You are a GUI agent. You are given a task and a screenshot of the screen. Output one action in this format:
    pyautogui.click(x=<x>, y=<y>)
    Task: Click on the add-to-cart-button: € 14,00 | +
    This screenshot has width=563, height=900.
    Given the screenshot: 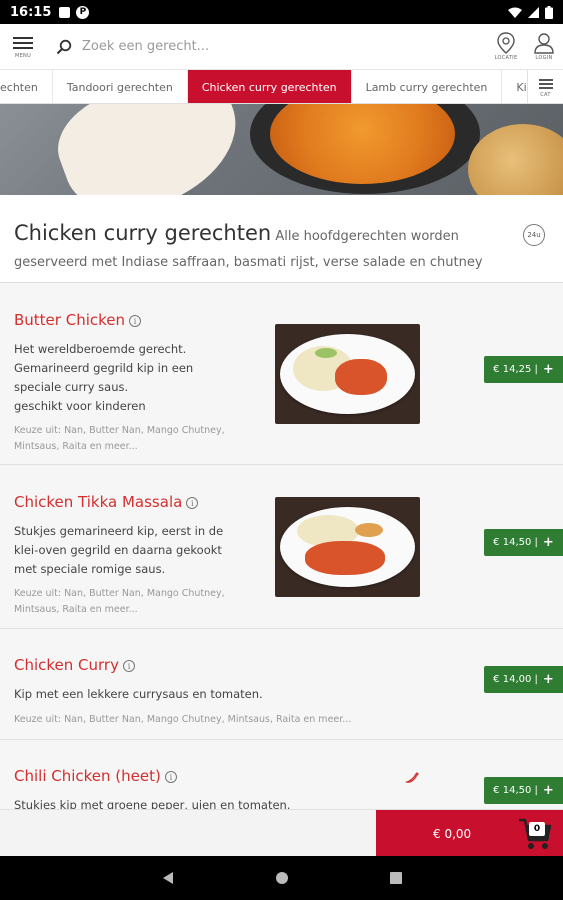 What is the action you would take?
    pyautogui.click(x=523, y=679)
    